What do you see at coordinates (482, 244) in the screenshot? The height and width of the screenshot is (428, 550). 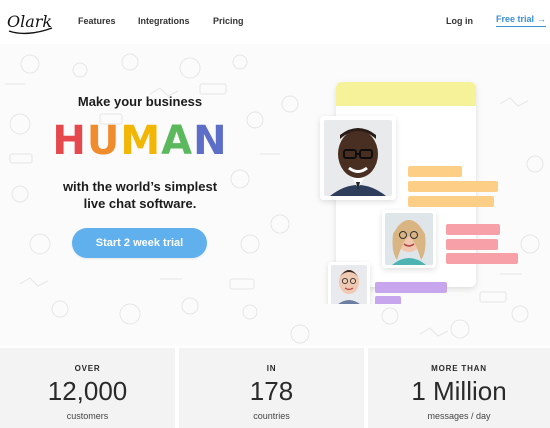 I see `chat-bubbles-pink` at bounding box center [482, 244].